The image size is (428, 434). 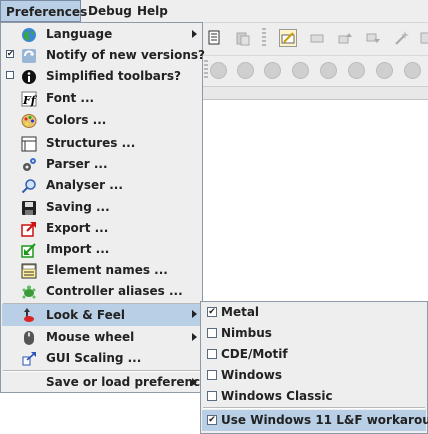 I want to click on palette-icon, so click(x=28, y=120).